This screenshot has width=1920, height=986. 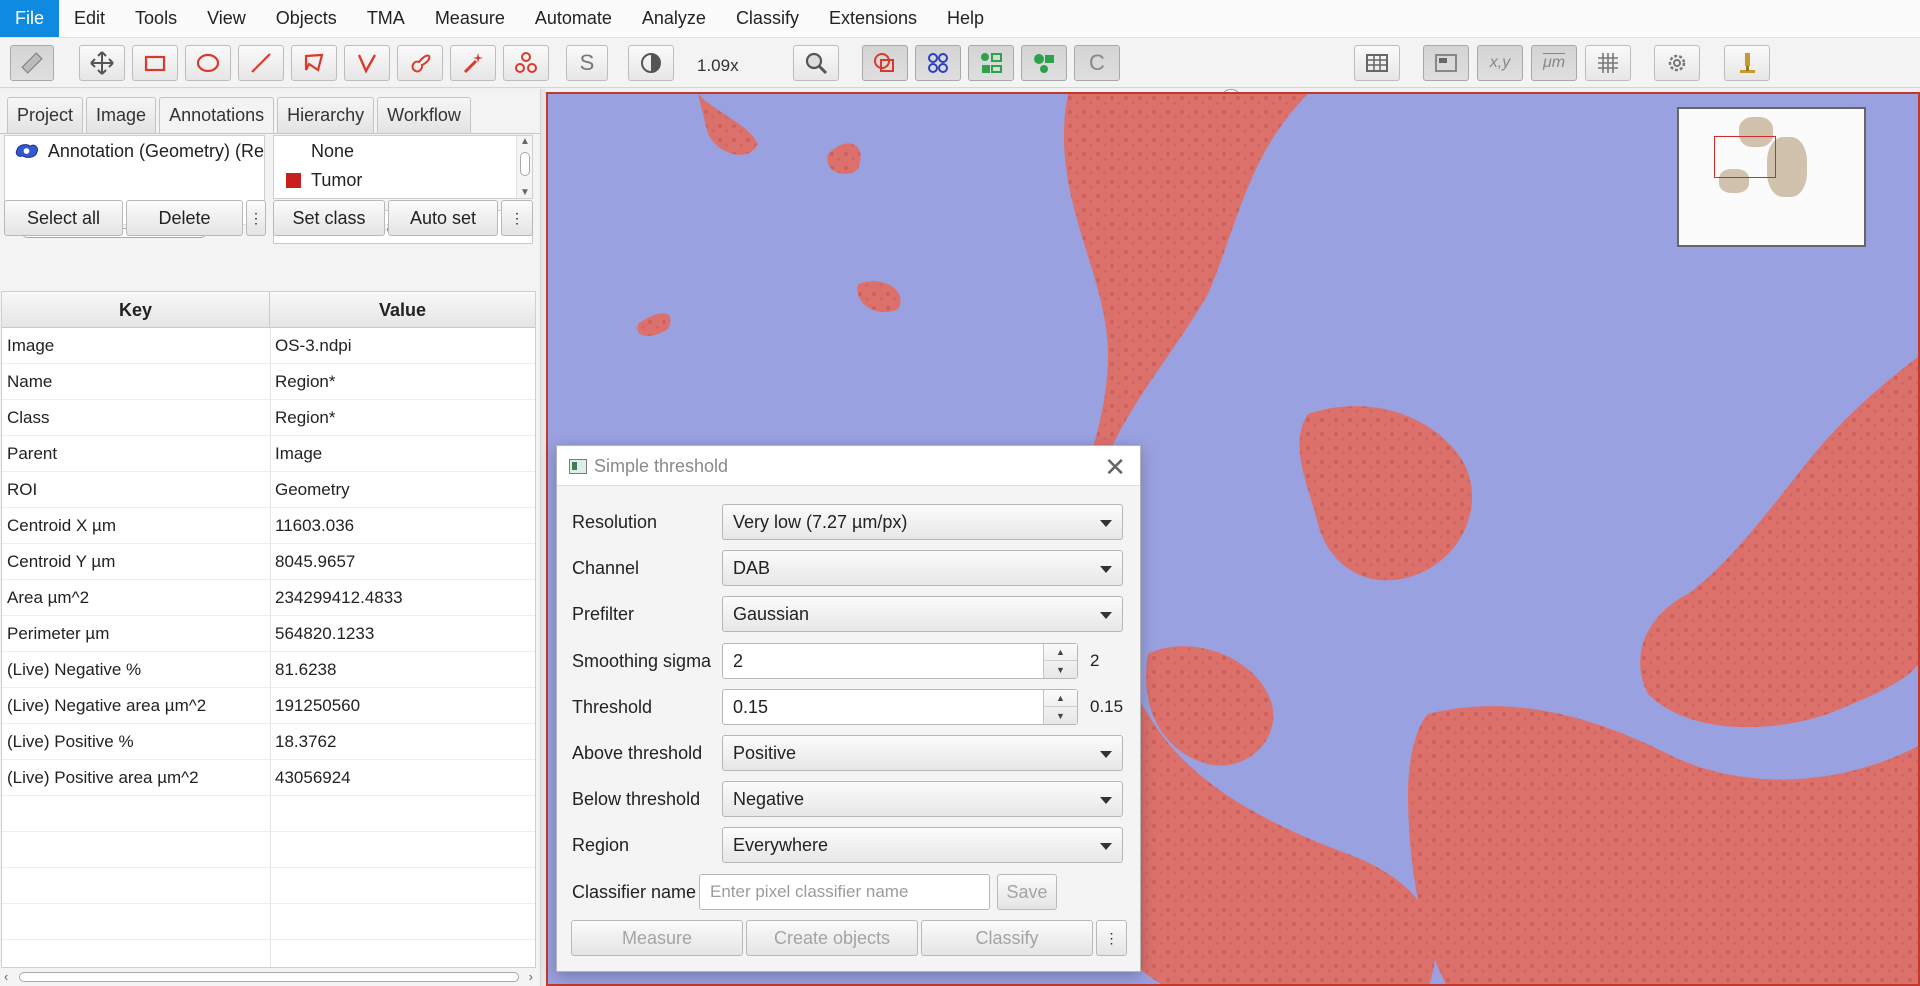 I want to click on polygon-tool-button, so click(x=314, y=63).